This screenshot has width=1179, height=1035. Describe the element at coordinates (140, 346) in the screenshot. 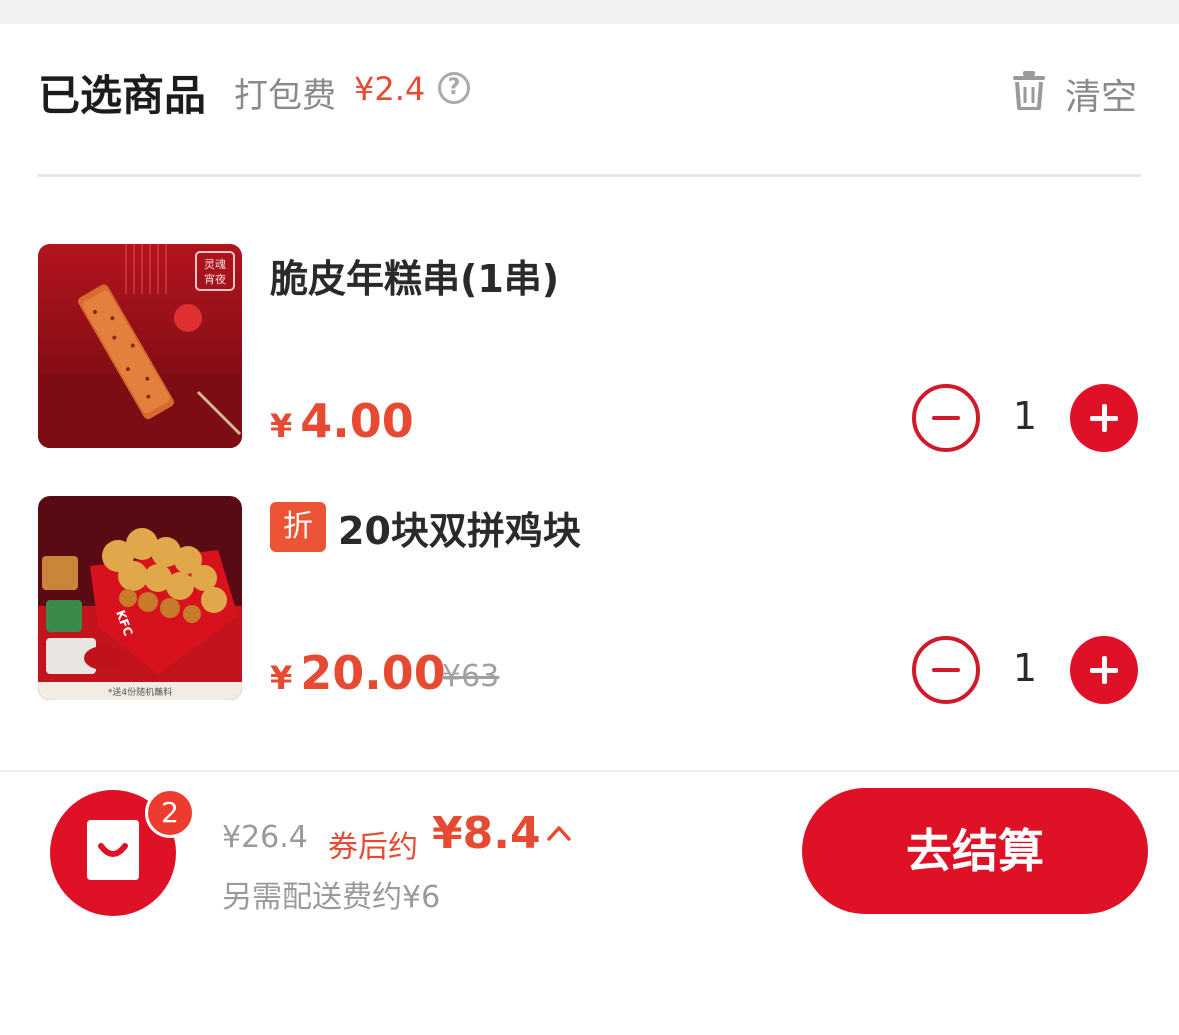

I see `product-image: 灵魂 宵夜` at that location.